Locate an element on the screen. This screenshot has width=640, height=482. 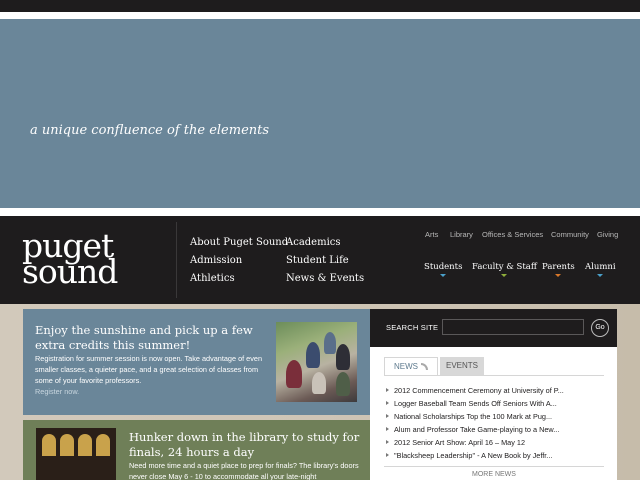
aud-label: Alumni is located at coordinates (600, 267).